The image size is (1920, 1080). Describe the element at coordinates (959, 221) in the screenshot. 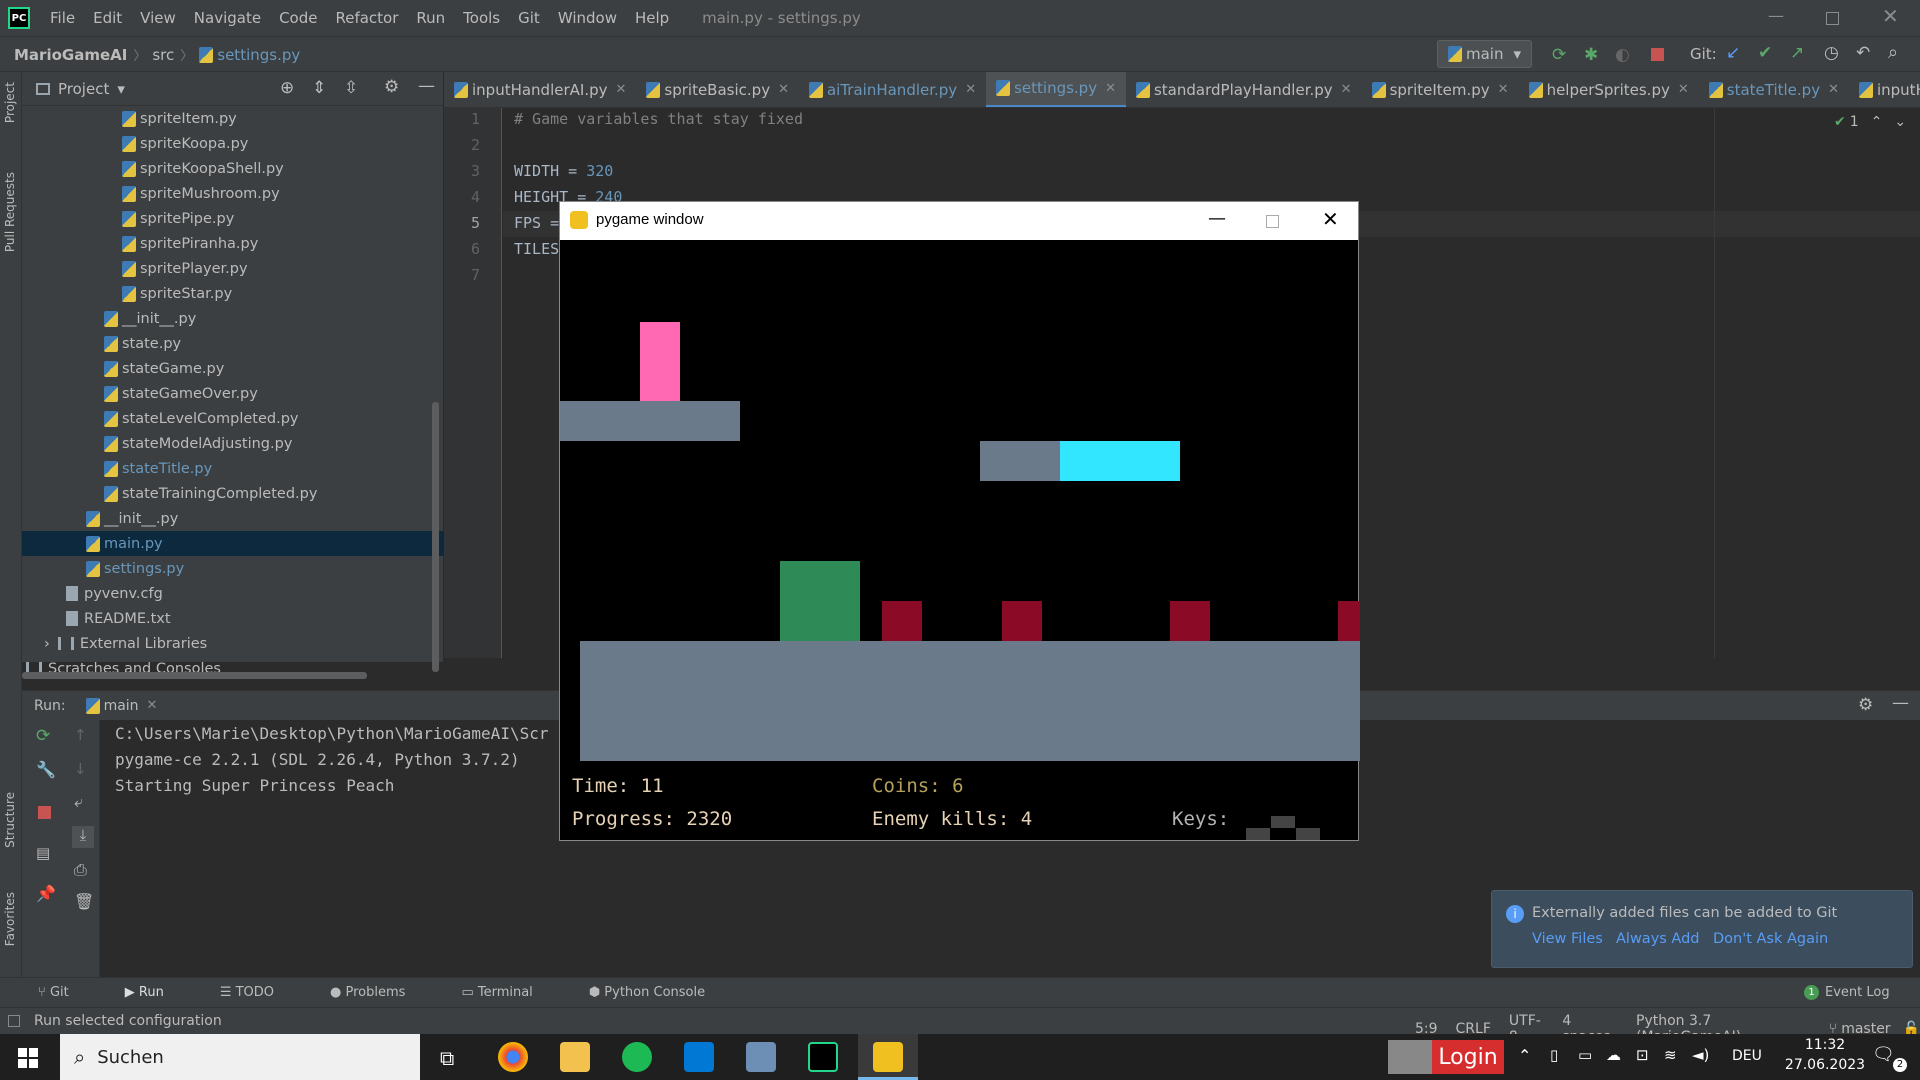

I see `pygame-title-bar: pygame window — ✕` at that location.